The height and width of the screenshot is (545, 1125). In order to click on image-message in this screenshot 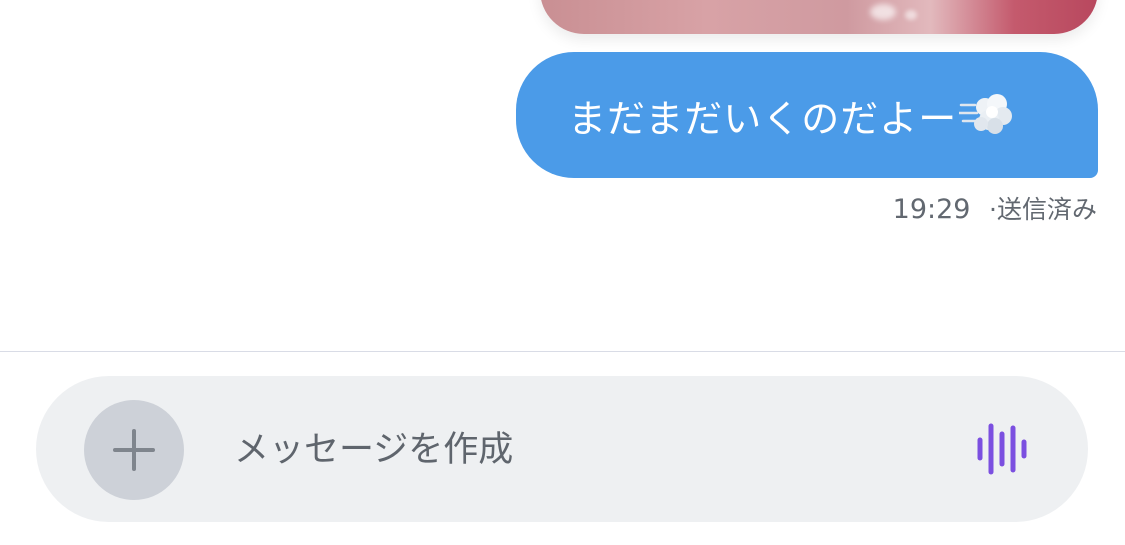, I will do `click(819, 17)`.